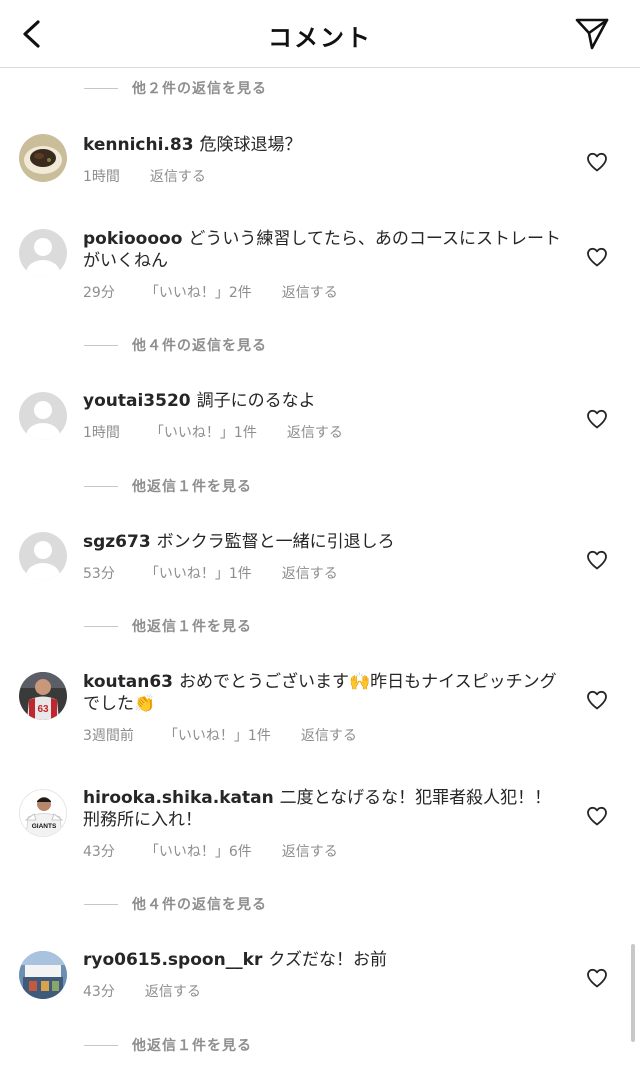 The image size is (640, 1088). What do you see at coordinates (117, 542) in the screenshot?
I see `comment-username: sgz673` at bounding box center [117, 542].